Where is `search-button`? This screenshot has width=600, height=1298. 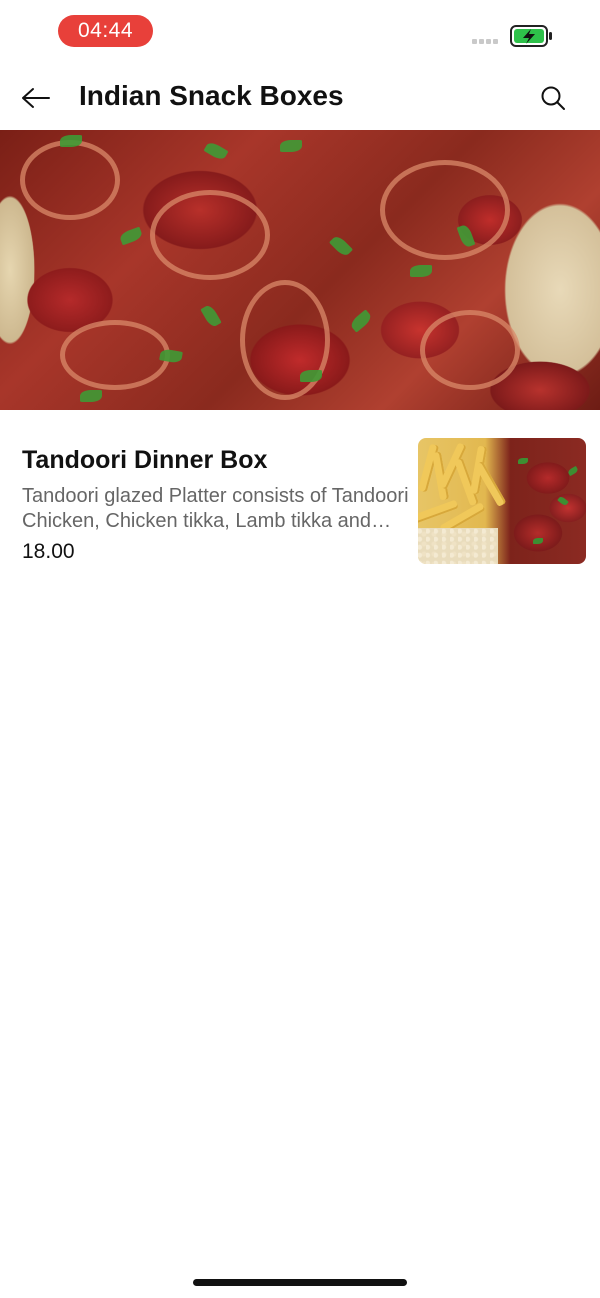 search-button is located at coordinates (553, 98).